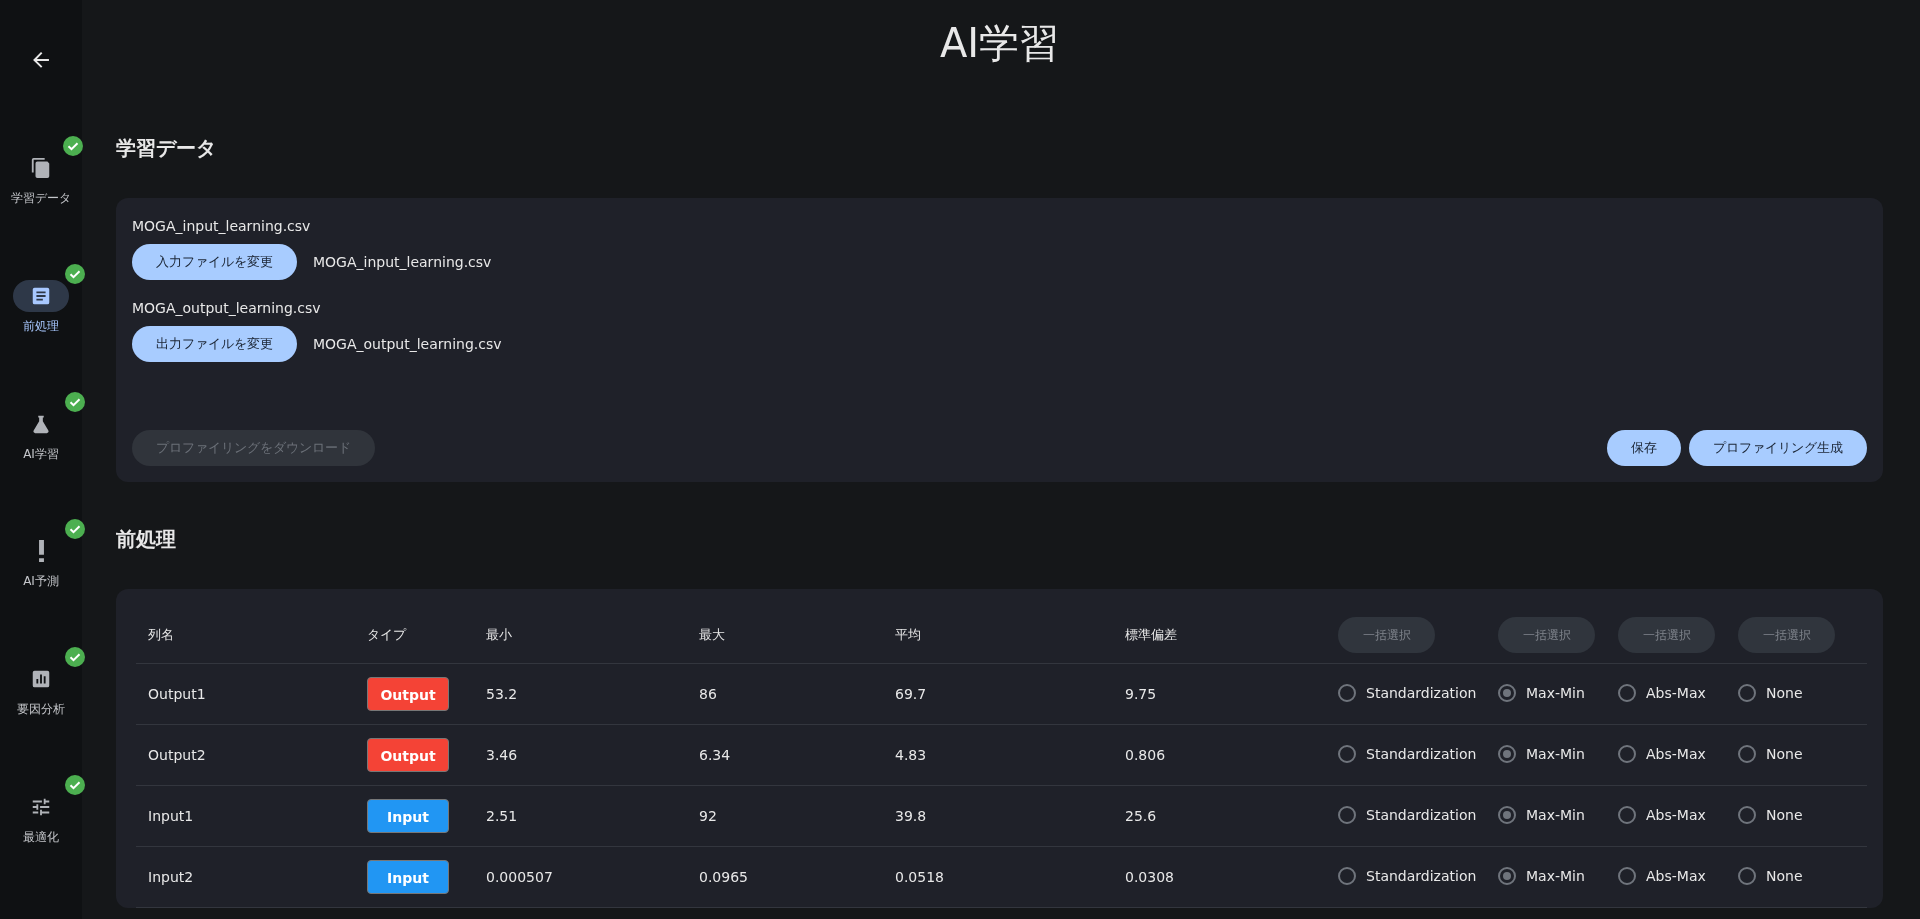 The image size is (1920, 919). Describe the element at coordinates (911, 816) in the screenshot. I see `table-cell-text: 39.8` at that location.